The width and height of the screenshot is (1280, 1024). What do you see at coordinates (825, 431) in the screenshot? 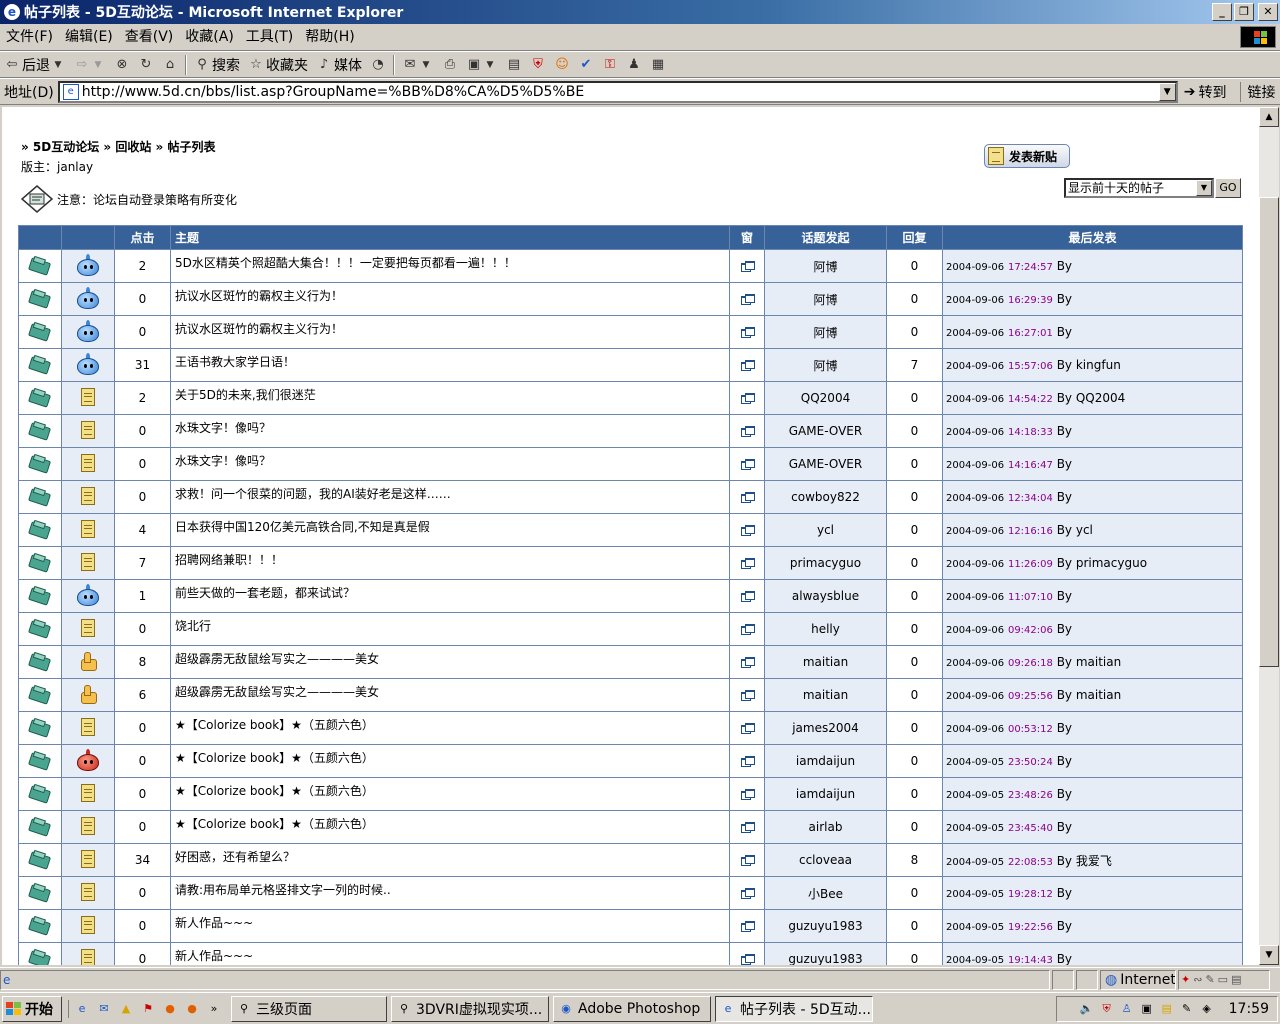
I see `author-link: GAME-OVER` at bounding box center [825, 431].